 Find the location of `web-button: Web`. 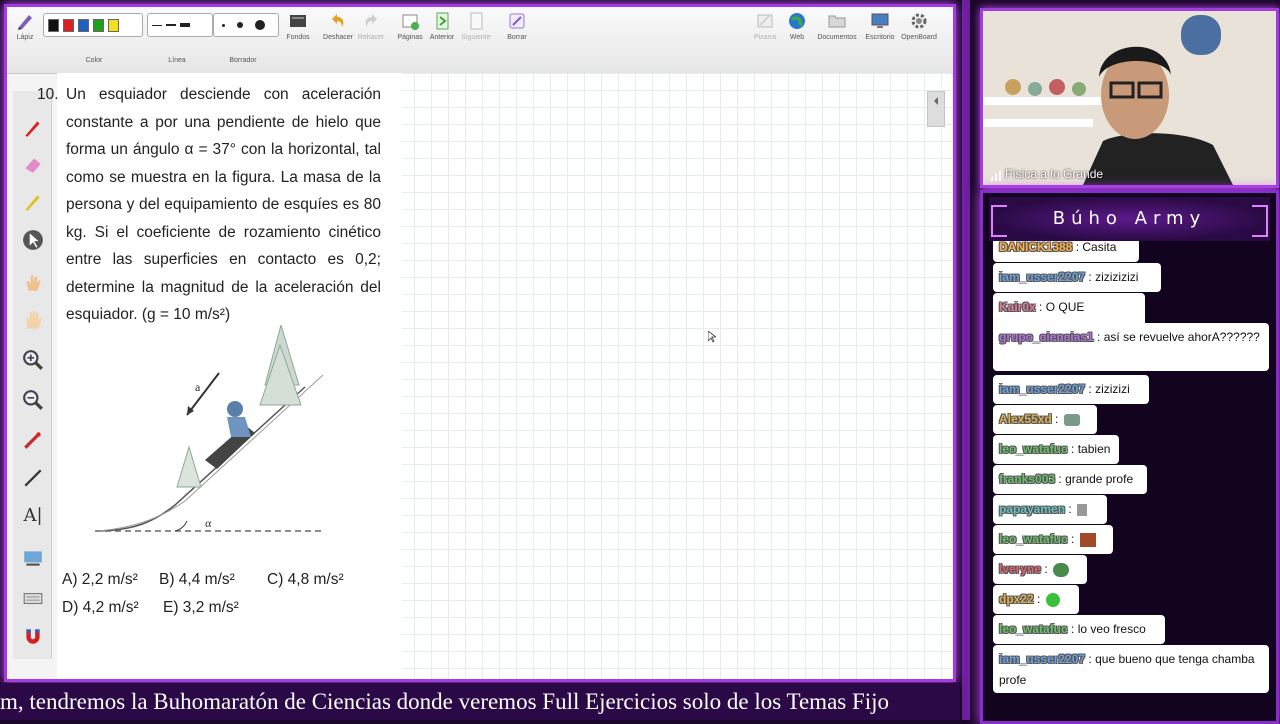

web-button: Web is located at coordinates (797, 26).